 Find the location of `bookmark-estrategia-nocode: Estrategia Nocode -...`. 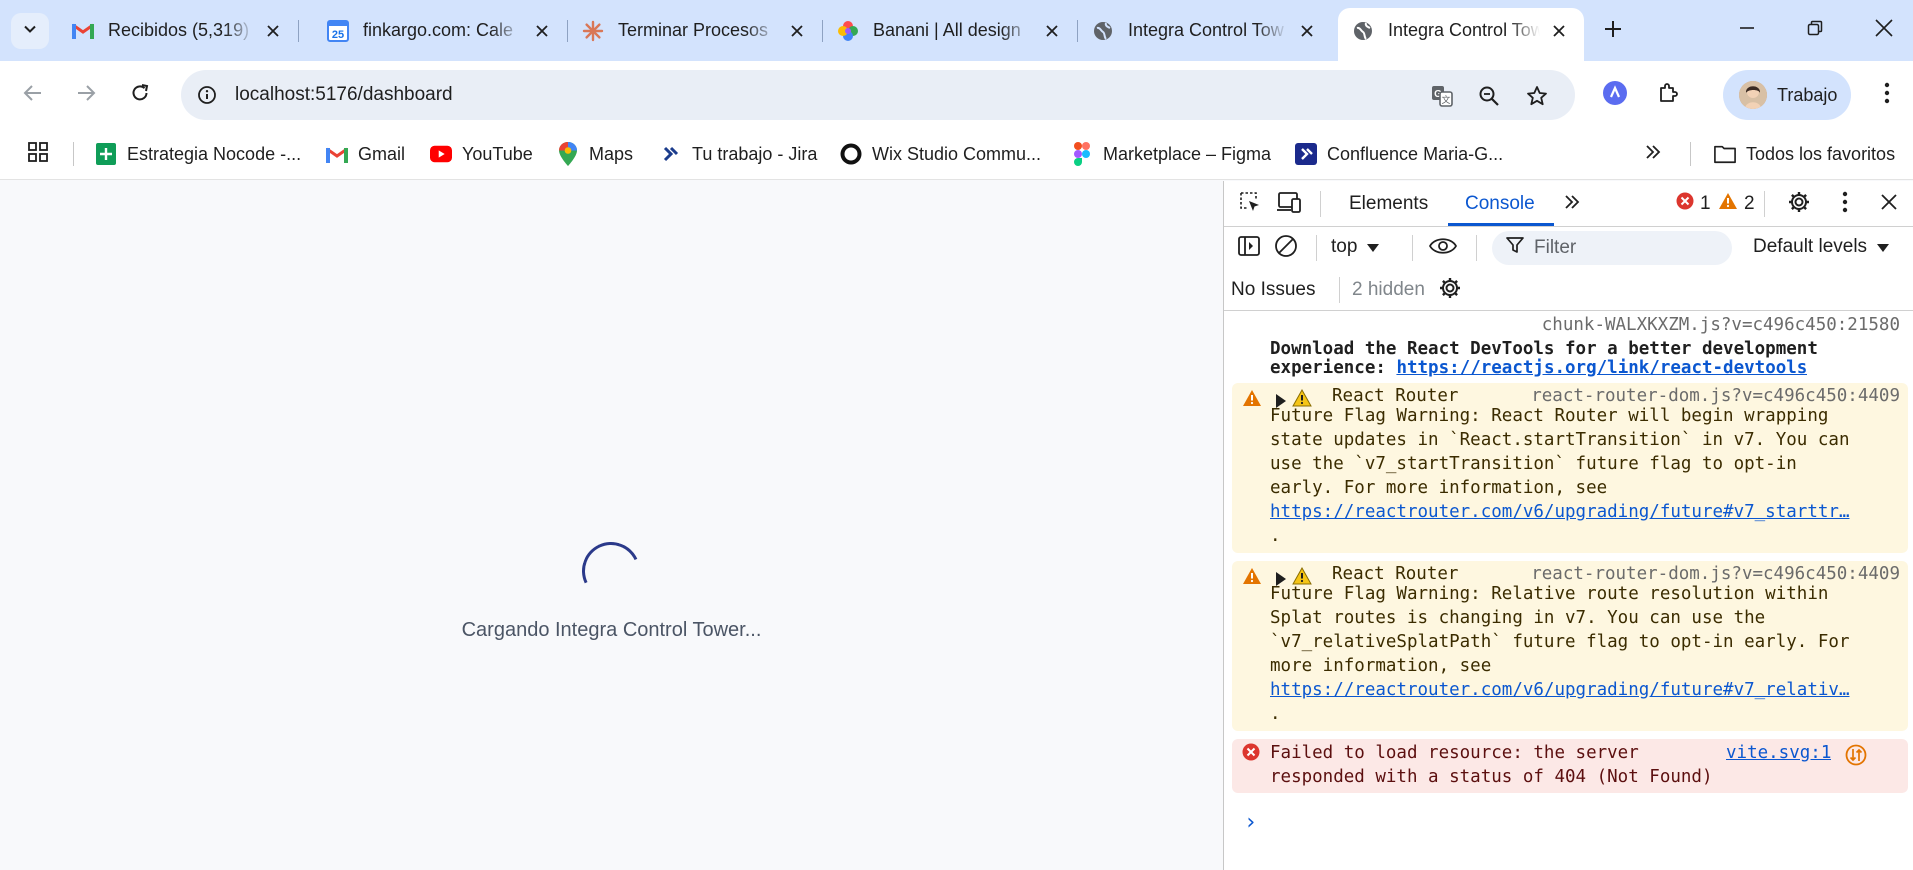

bookmark-estrategia-nocode: Estrategia Nocode -... is located at coordinates (198, 154).